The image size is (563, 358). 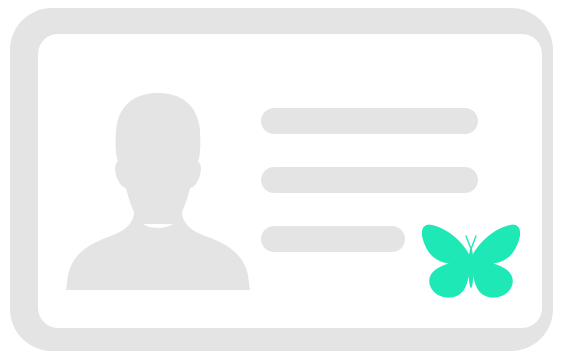 What do you see at coordinates (471, 268) in the screenshot?
I see `butterfly-body` at bounding box center [471, 268].